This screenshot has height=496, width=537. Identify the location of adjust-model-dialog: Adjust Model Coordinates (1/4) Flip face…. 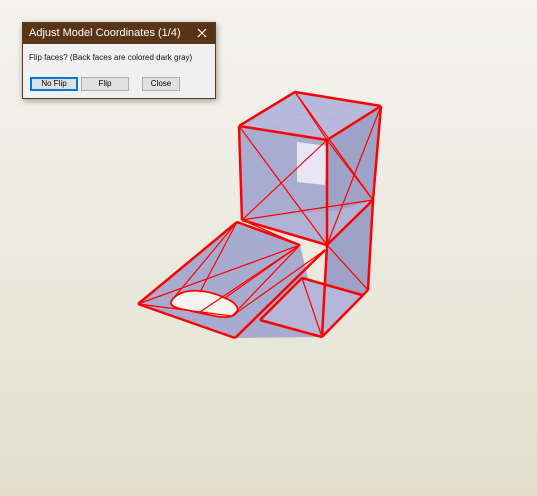
(119, 60).